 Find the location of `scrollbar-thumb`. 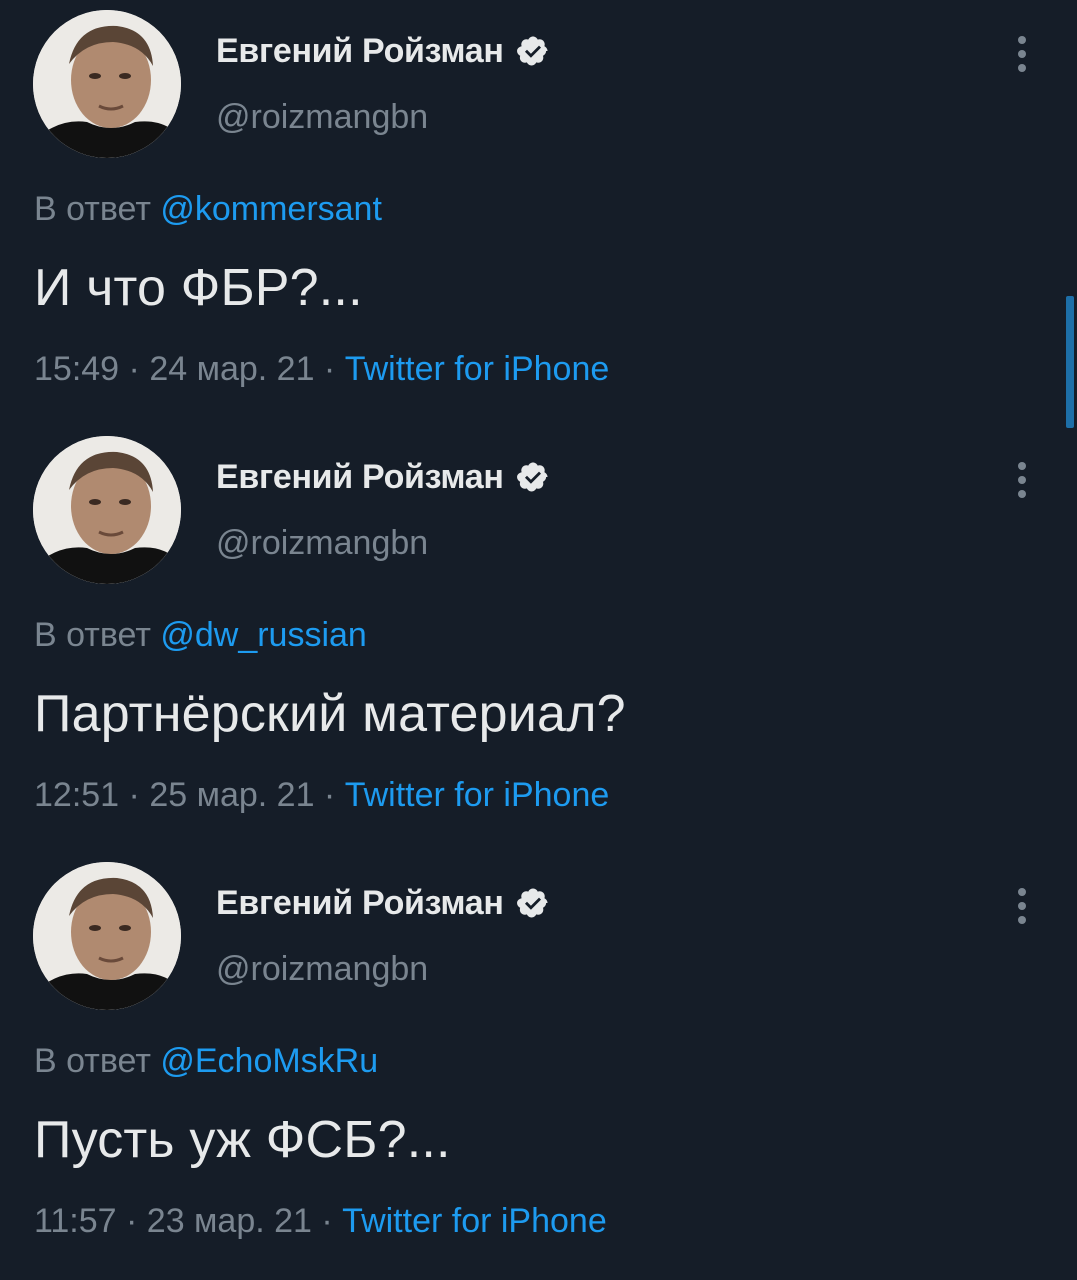

scrollbar-thumb is located at coordinates (1070, 362).